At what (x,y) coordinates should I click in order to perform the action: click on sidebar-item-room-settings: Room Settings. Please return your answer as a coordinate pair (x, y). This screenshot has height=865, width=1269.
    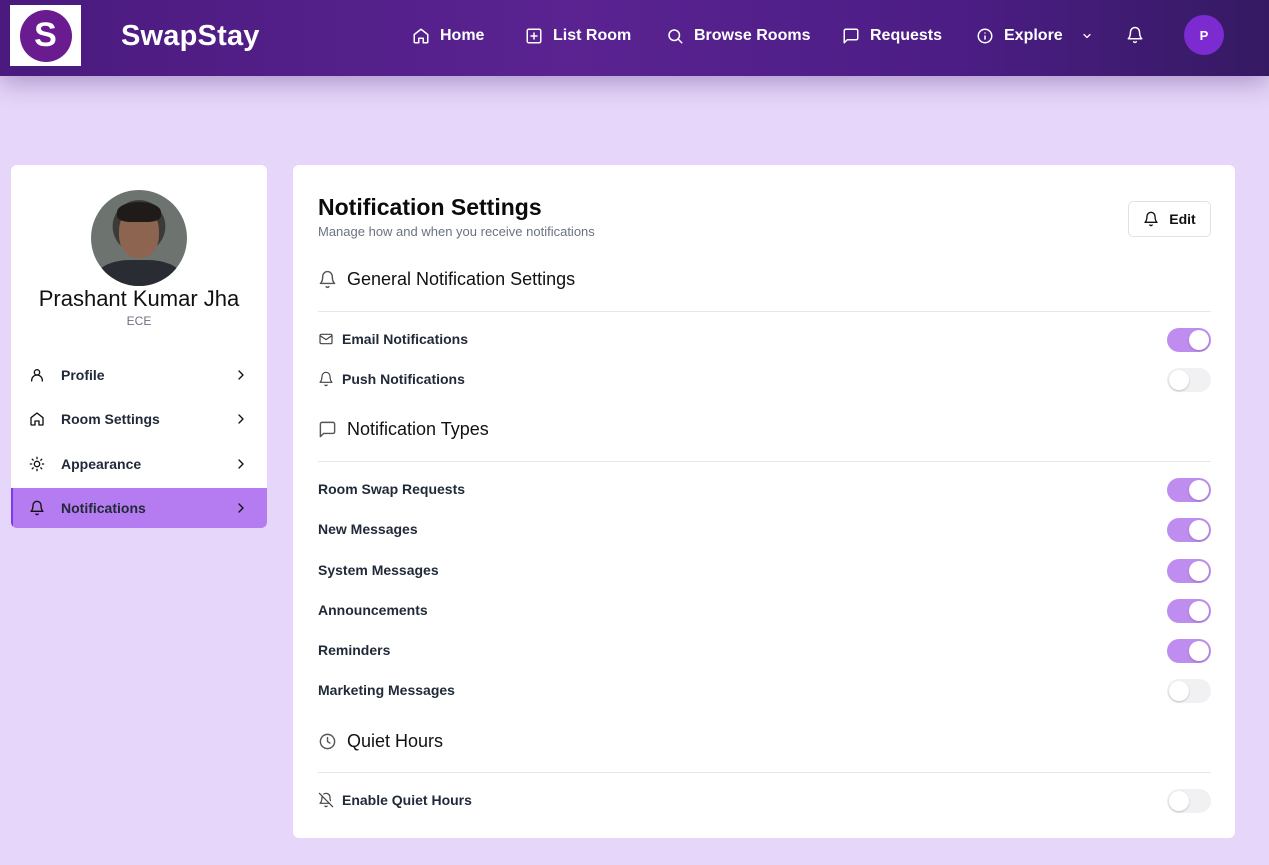
    Looking at the image, I should click on (139, 419).